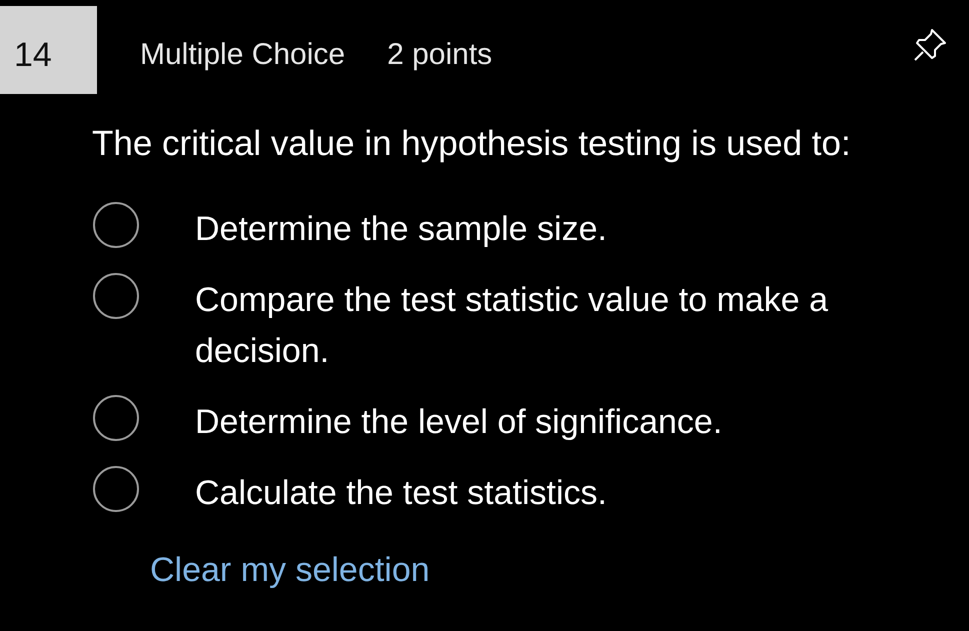 The image size is (969, 631). What do you see at coordinates (555, 229) in the screenshot?
I see `option-label: Determine the sample size.` at bounding box center [555, 229].